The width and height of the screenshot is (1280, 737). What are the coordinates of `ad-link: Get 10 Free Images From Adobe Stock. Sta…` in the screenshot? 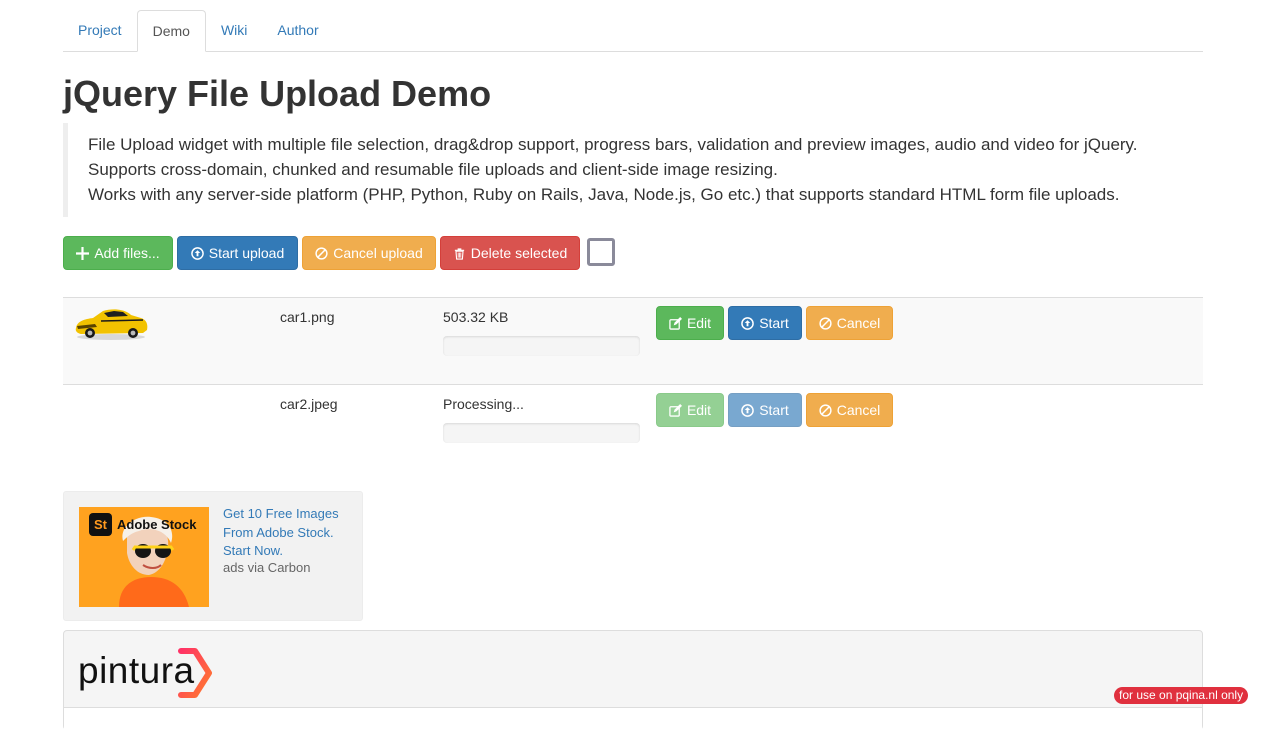 It's located at (288, 533).